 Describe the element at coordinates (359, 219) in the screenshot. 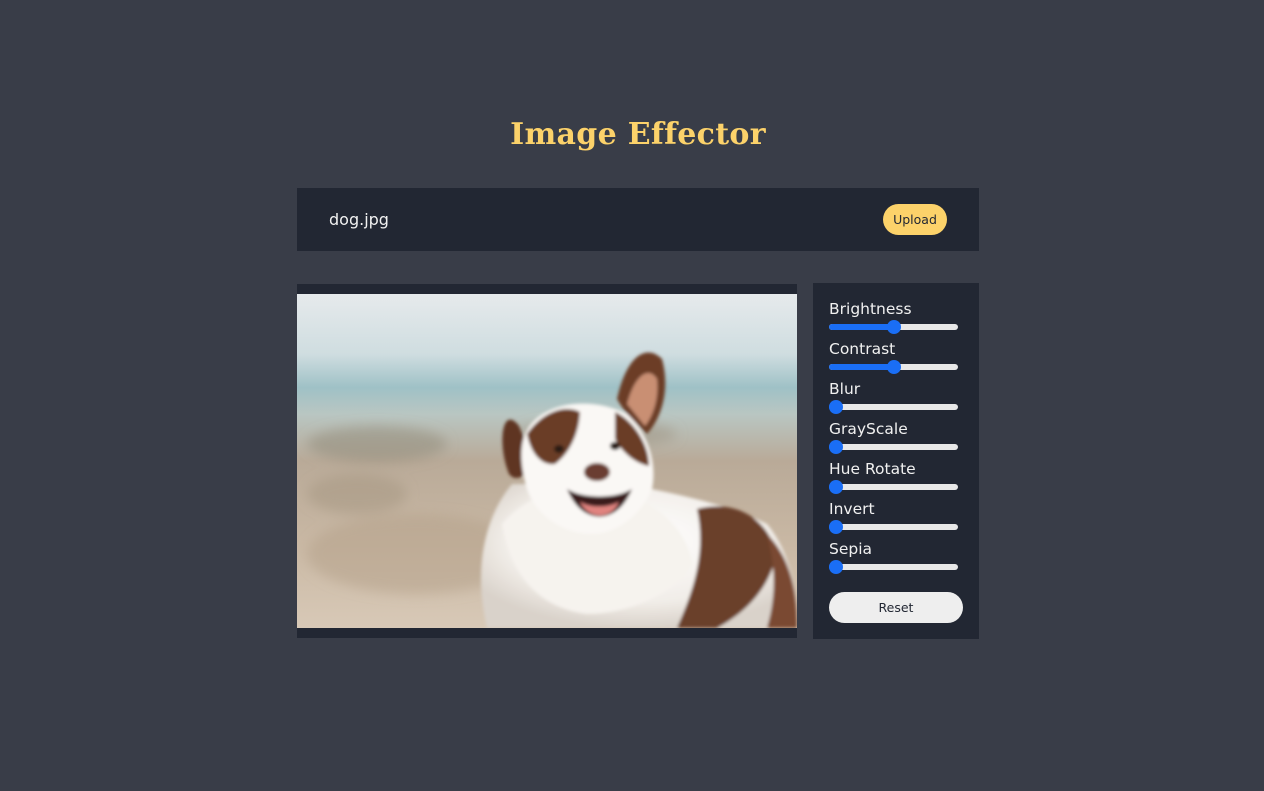

I see `file-name: dog.jpg` at that location.